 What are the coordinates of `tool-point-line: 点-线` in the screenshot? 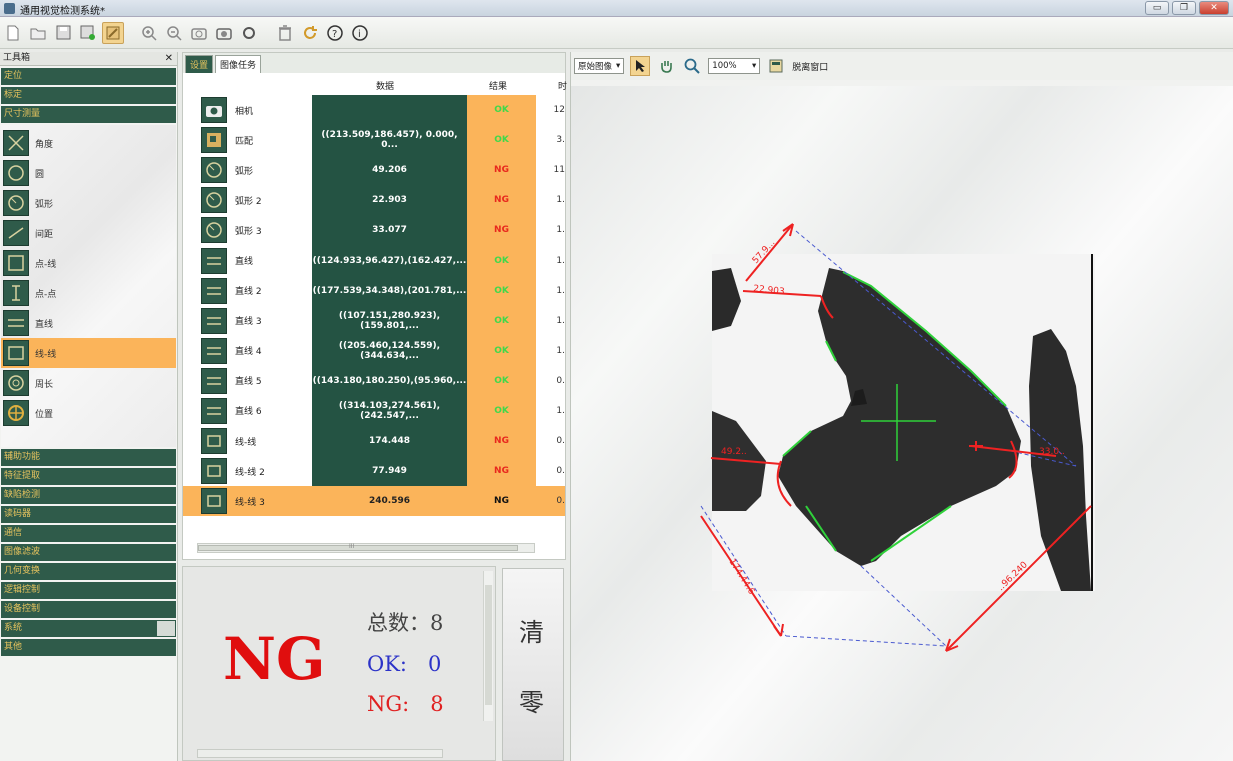 It's located at (88, 263).